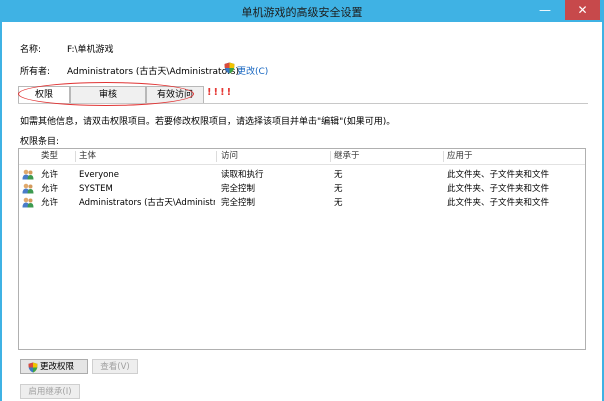 This screenshot has width=604, height=401. What do you see at coordinates (153, 72) in the screenshot?
I see `owner-value: Administrators (古古天\Administrators)` at bounding box center [153, 72].